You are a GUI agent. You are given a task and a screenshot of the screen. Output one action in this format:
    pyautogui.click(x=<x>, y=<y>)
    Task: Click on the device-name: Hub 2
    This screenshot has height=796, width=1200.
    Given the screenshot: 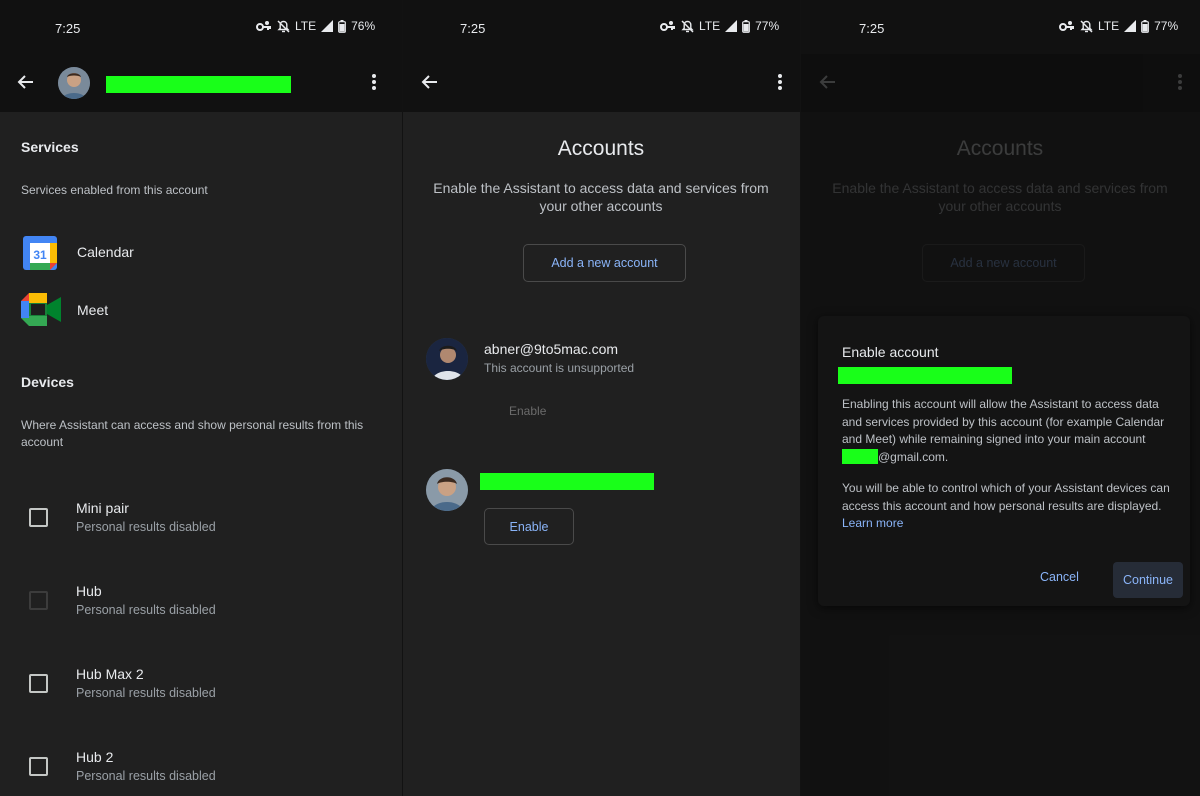 What is the action you would take?
    pyautogui.click(x=95, y=757)
    